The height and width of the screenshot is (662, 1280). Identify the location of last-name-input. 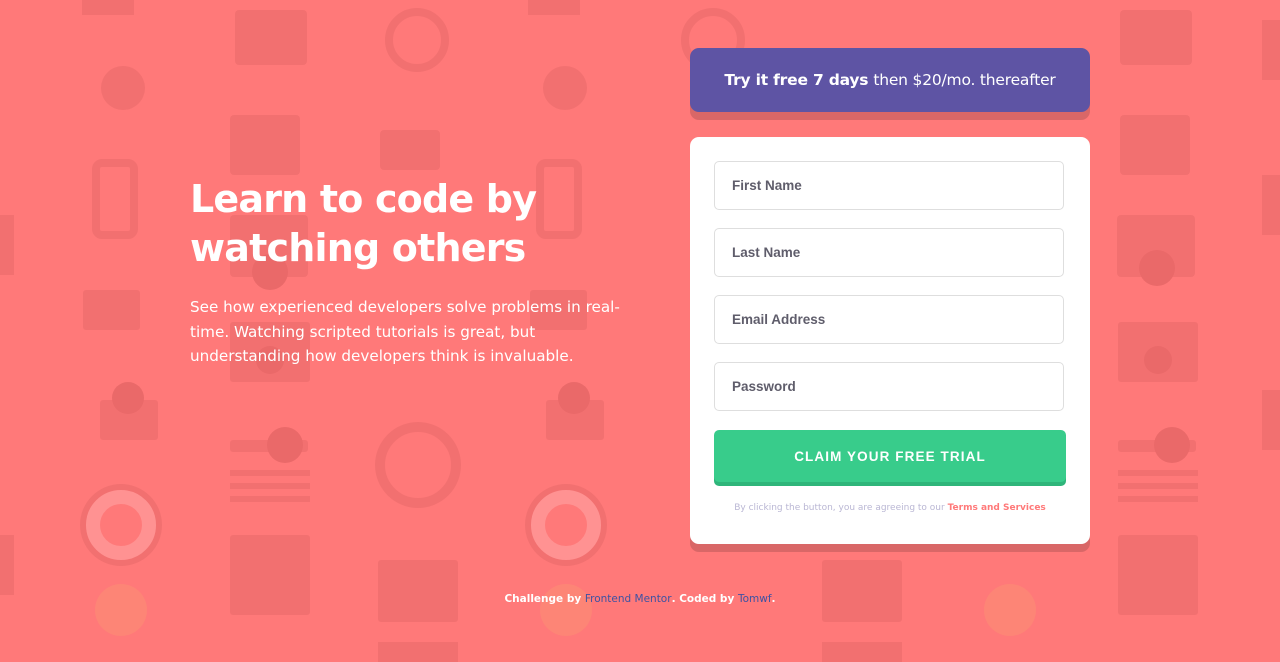
(889, 252).